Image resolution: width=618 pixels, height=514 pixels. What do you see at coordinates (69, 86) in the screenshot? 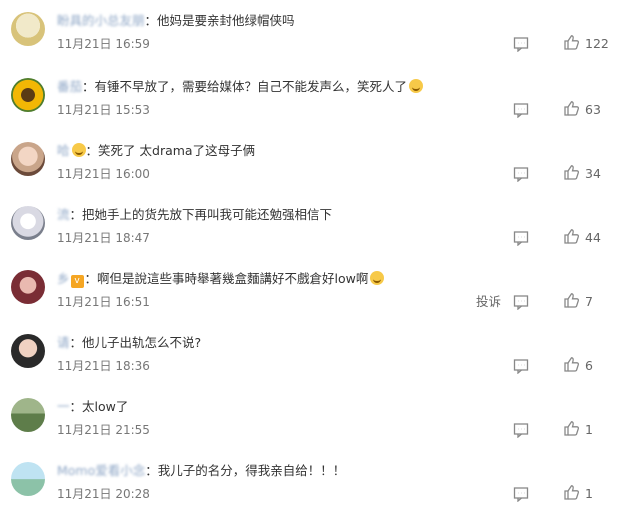
I see `username-link: 番茄` at bounding box center [69, 86].